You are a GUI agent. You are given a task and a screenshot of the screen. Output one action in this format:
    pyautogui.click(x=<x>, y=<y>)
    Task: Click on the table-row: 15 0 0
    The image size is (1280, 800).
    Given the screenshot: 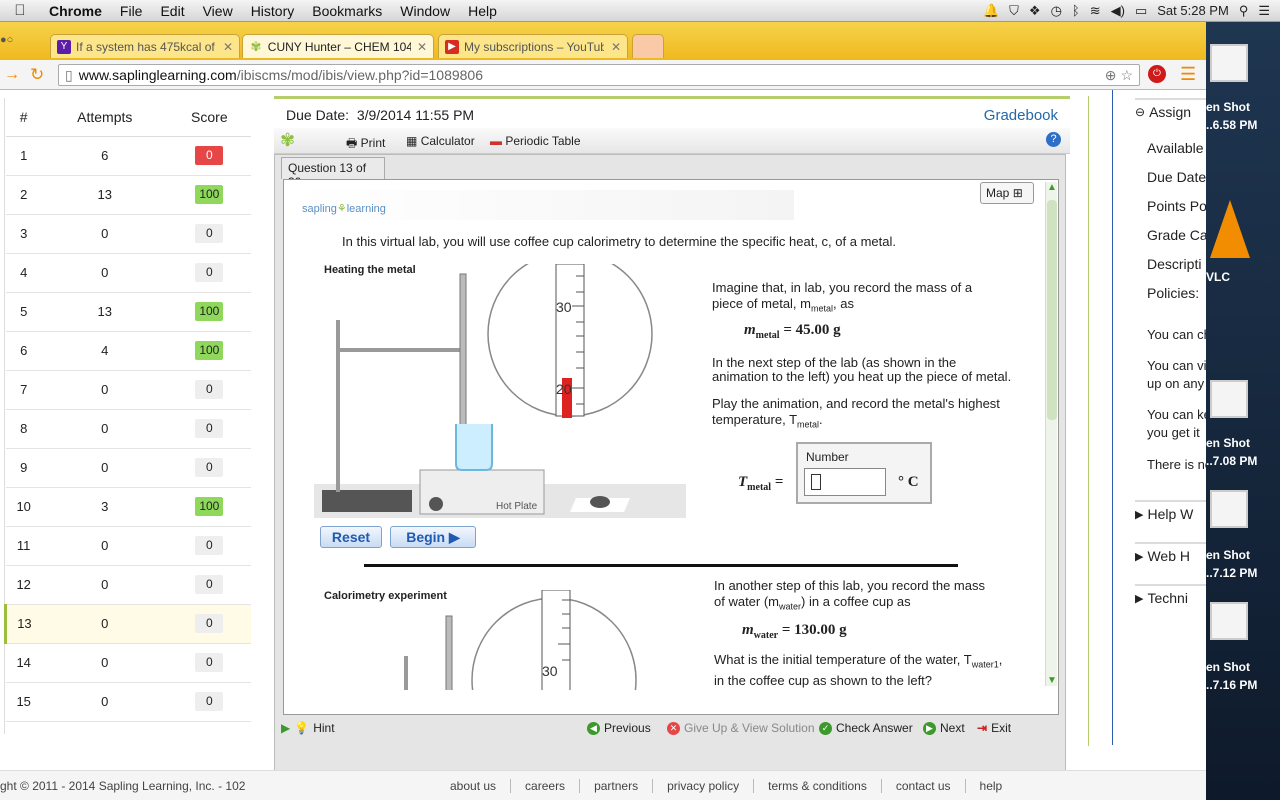 What is the action you would take?
    pyautogui.click(x=128, y=702)
    